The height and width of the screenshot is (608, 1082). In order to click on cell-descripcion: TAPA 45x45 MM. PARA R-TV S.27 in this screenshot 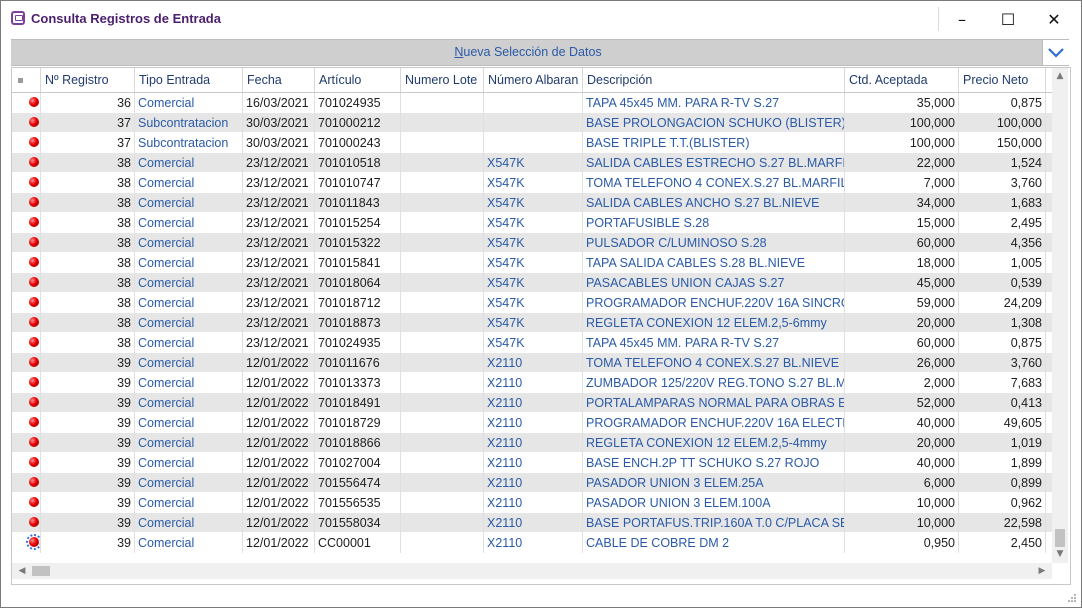, I will do `click(714, 103)`.